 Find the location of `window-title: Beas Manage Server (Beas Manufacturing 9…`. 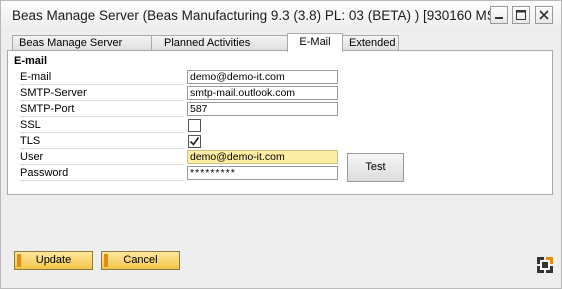

window-title: Beas Manage Server (Beas Manufacturing 9… is located at coordinates (252, 15).